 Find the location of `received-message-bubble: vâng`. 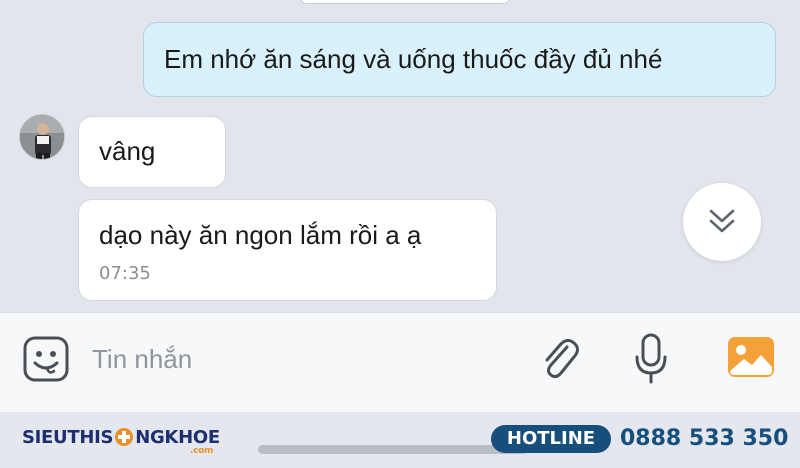

received-message-bubble: vâng is located at coordinates (152, 152).